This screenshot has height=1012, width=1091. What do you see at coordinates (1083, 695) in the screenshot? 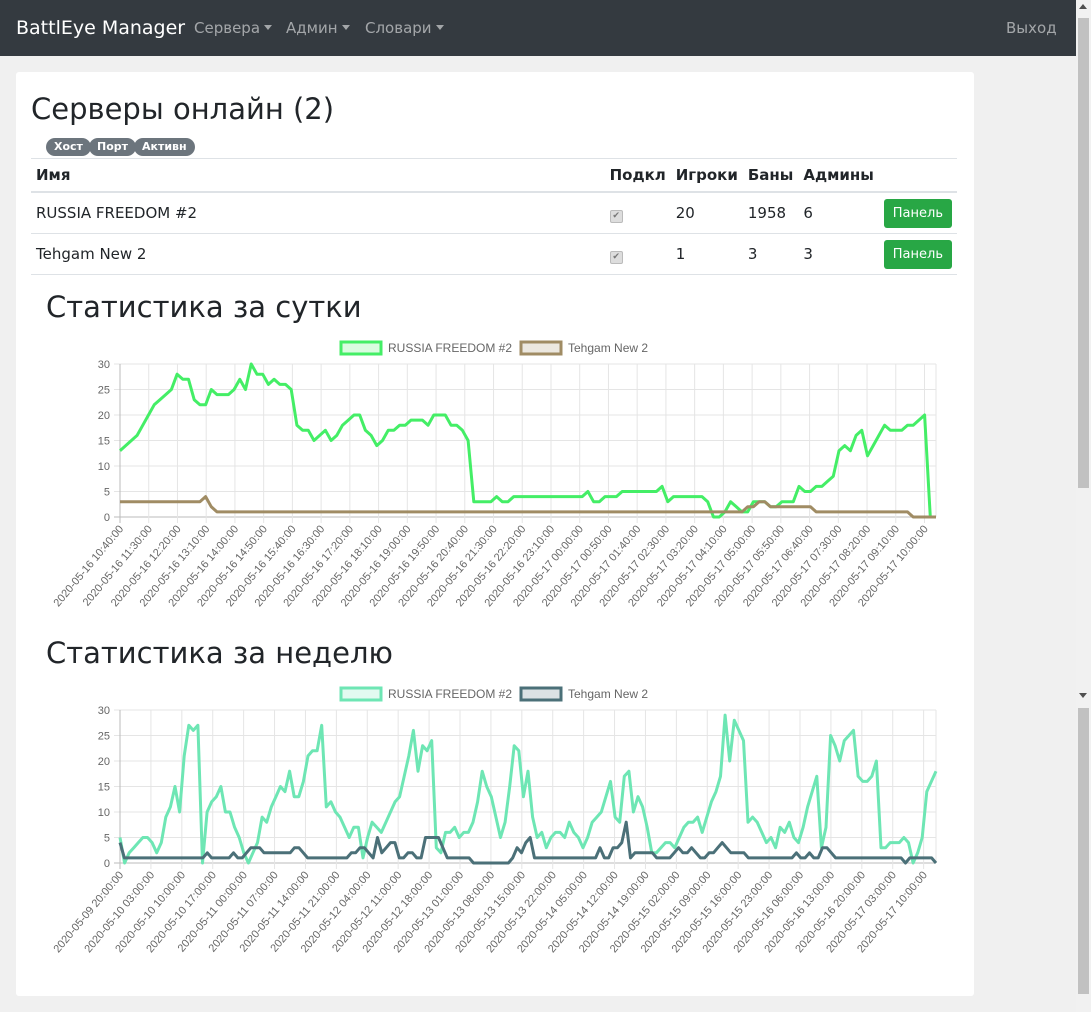
I see `scroll-down-icon` at bounding box center [1083, 695].